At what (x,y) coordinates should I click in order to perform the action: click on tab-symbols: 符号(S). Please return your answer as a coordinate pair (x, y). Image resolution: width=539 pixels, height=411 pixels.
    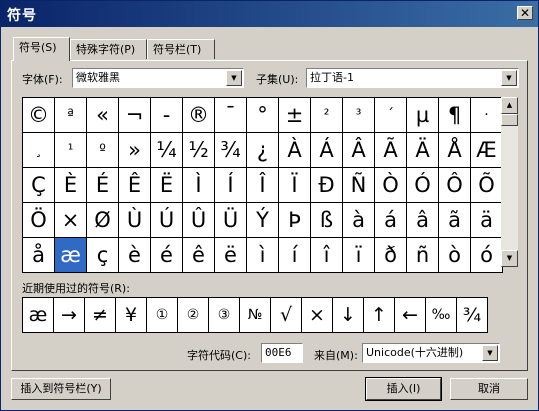
    Looking at the image, I should click on (41, 49).